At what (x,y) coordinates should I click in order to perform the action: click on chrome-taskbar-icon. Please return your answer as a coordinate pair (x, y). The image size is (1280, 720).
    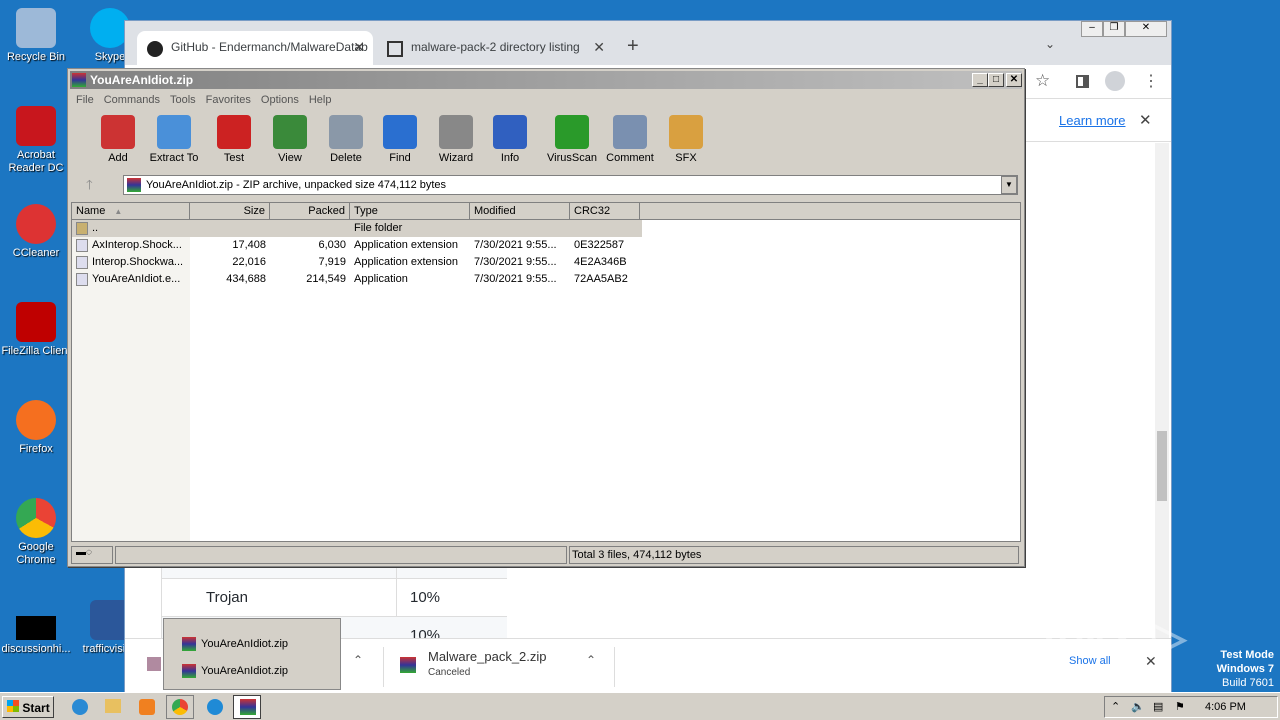
    Looking at the image, I should click on (180, 707).